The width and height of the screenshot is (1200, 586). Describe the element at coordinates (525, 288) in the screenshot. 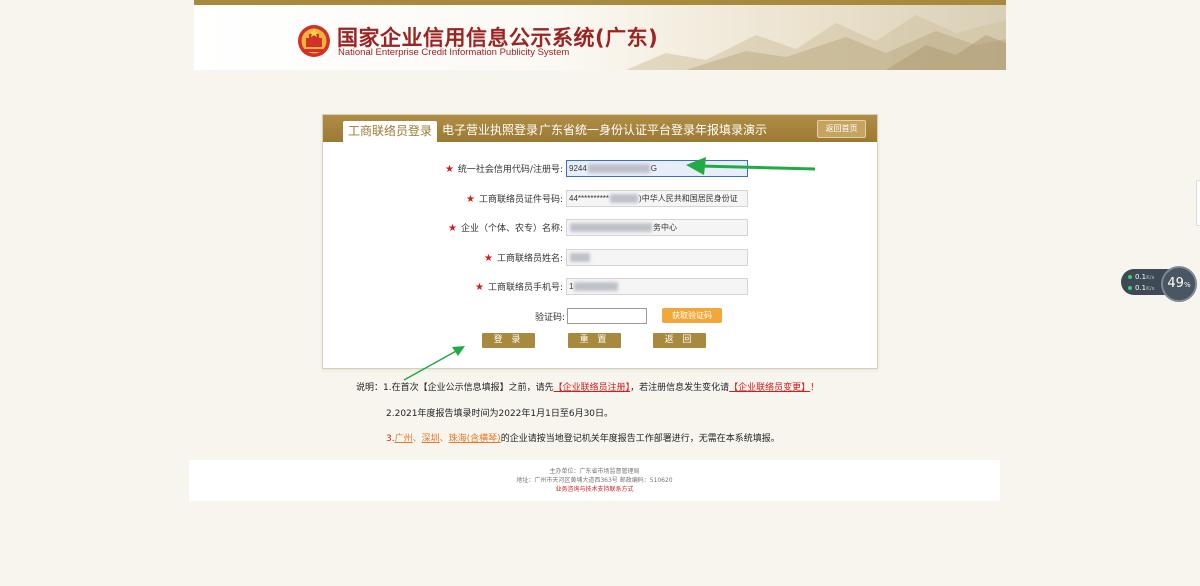

I see `contact-phone-label: 工商联络员手机号:` at that location.